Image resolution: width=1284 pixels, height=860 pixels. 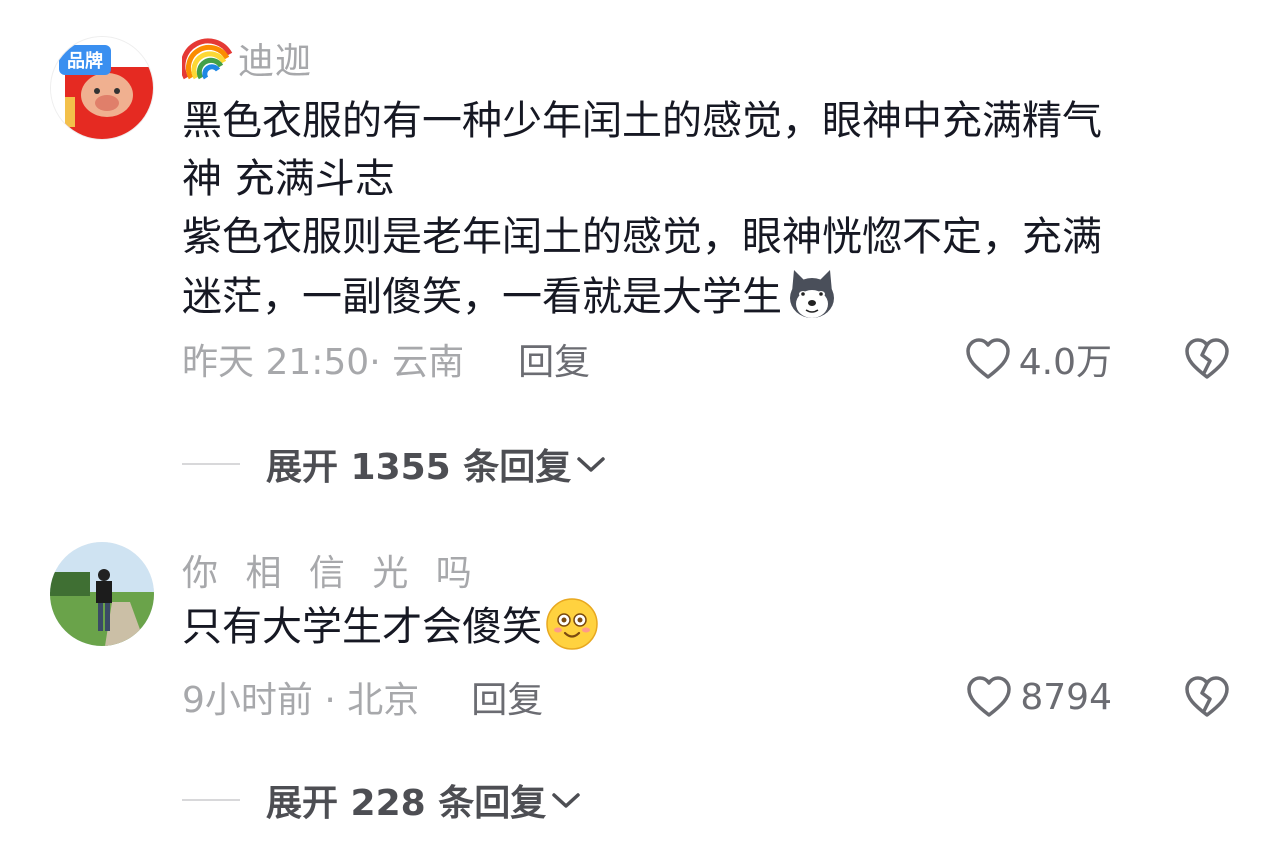 I want to click on comment-text-line-with-emoji: 迷茫，一副傻笑，一看就是大学生, so click(x=712, y=296).